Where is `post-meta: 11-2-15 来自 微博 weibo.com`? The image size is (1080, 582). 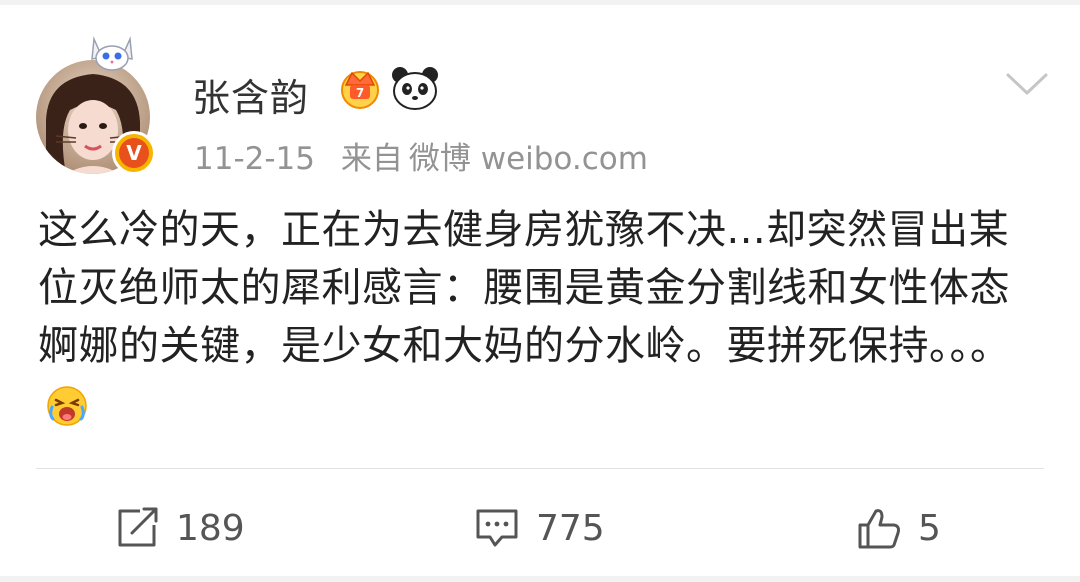 post-meta: 11-2-15 来自 微博 weibo.com is located at coordinates (429, 155).